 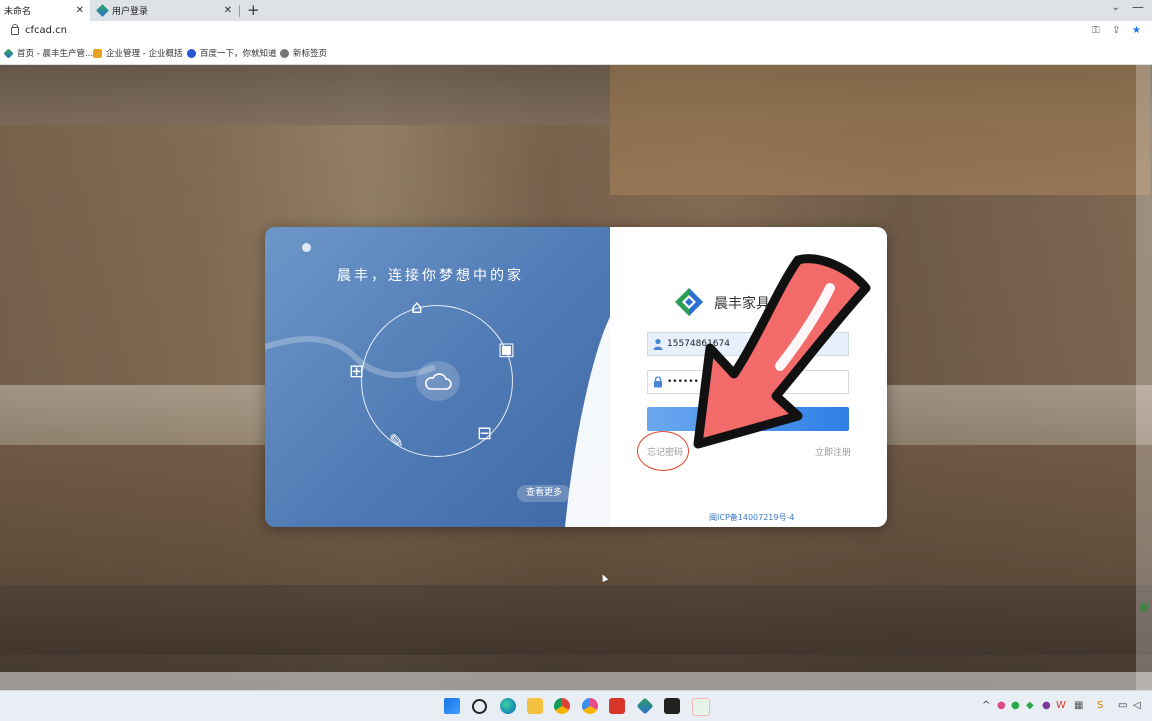 What do you see at coordinates (986, 705) in the screenshot?
I see `tray-chevron-icon: ^` at bounding box center [986, 705].